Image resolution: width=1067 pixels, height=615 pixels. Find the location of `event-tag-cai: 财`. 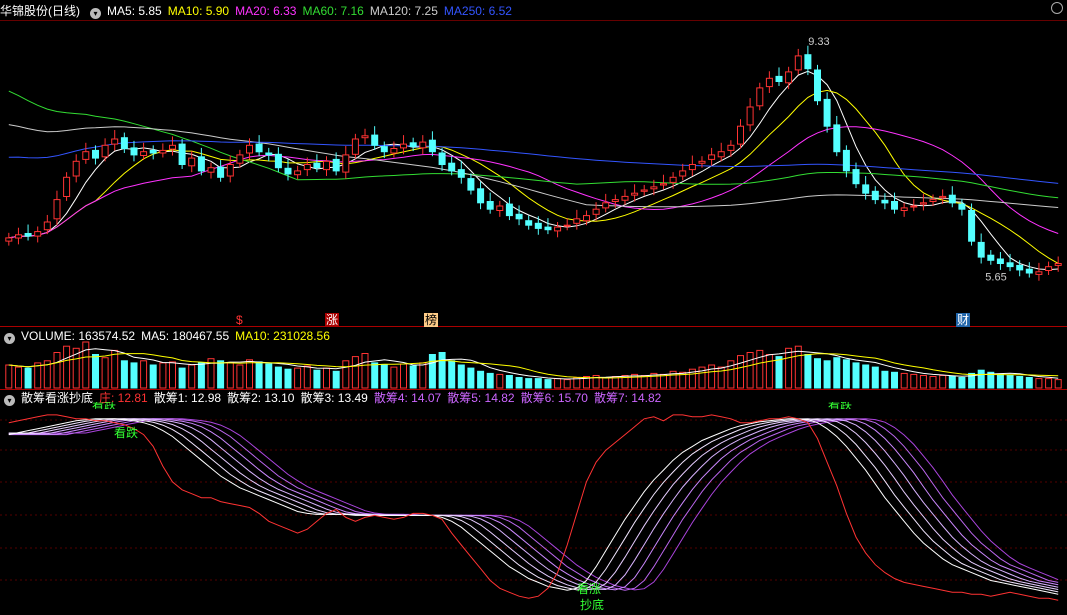

event-tag-cai: 财 is located at coordinates (963, 320).